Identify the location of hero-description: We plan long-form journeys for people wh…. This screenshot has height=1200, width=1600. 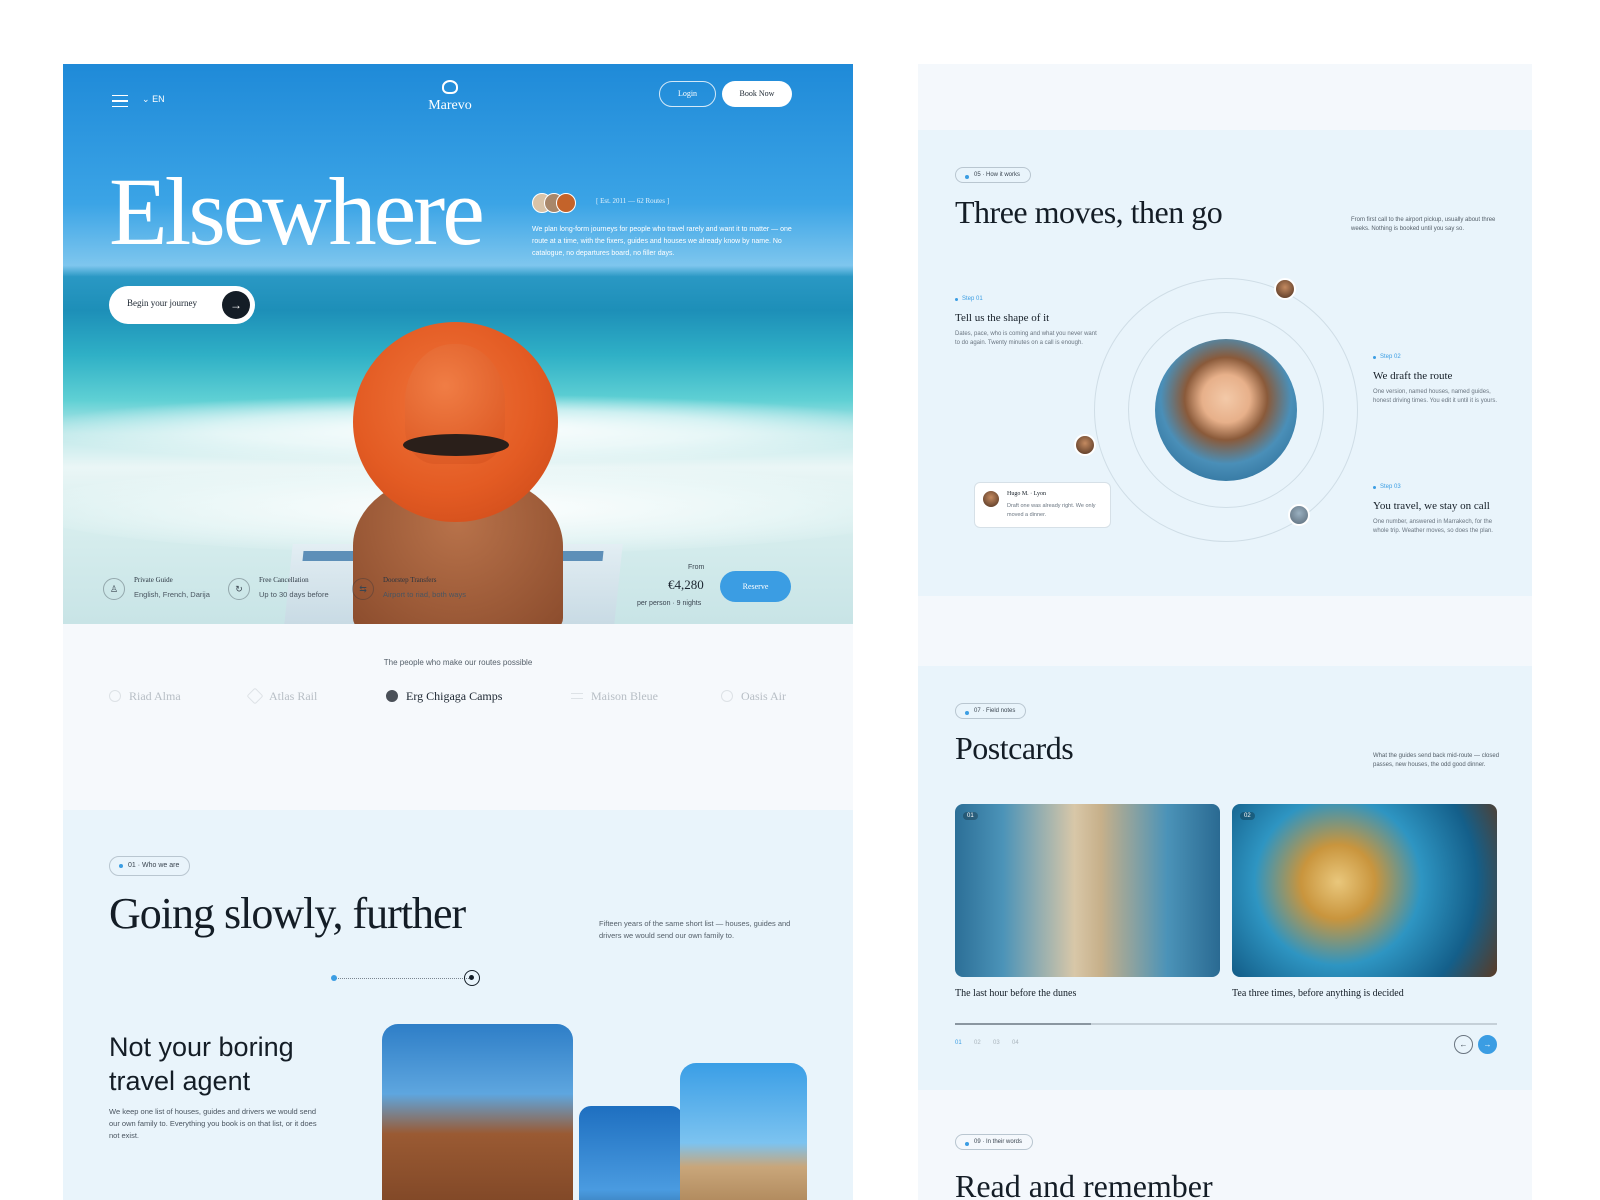
(662, 241).